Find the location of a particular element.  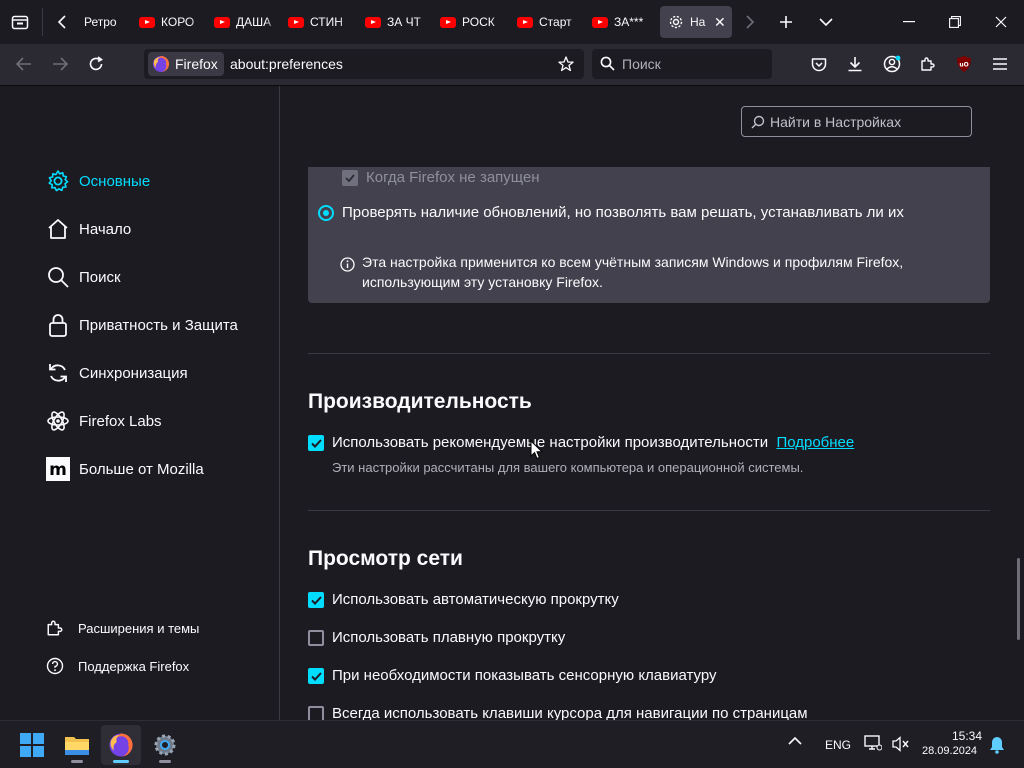

check-icon is located at coordinates (316, 443).